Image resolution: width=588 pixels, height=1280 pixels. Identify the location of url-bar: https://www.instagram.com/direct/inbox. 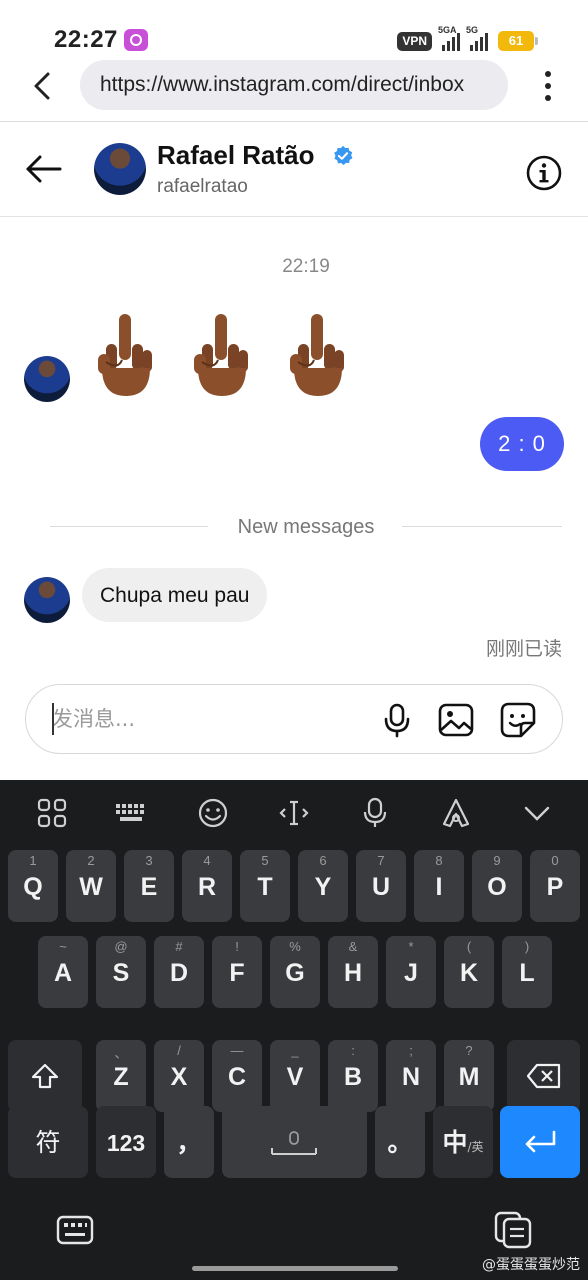
(294, 85).